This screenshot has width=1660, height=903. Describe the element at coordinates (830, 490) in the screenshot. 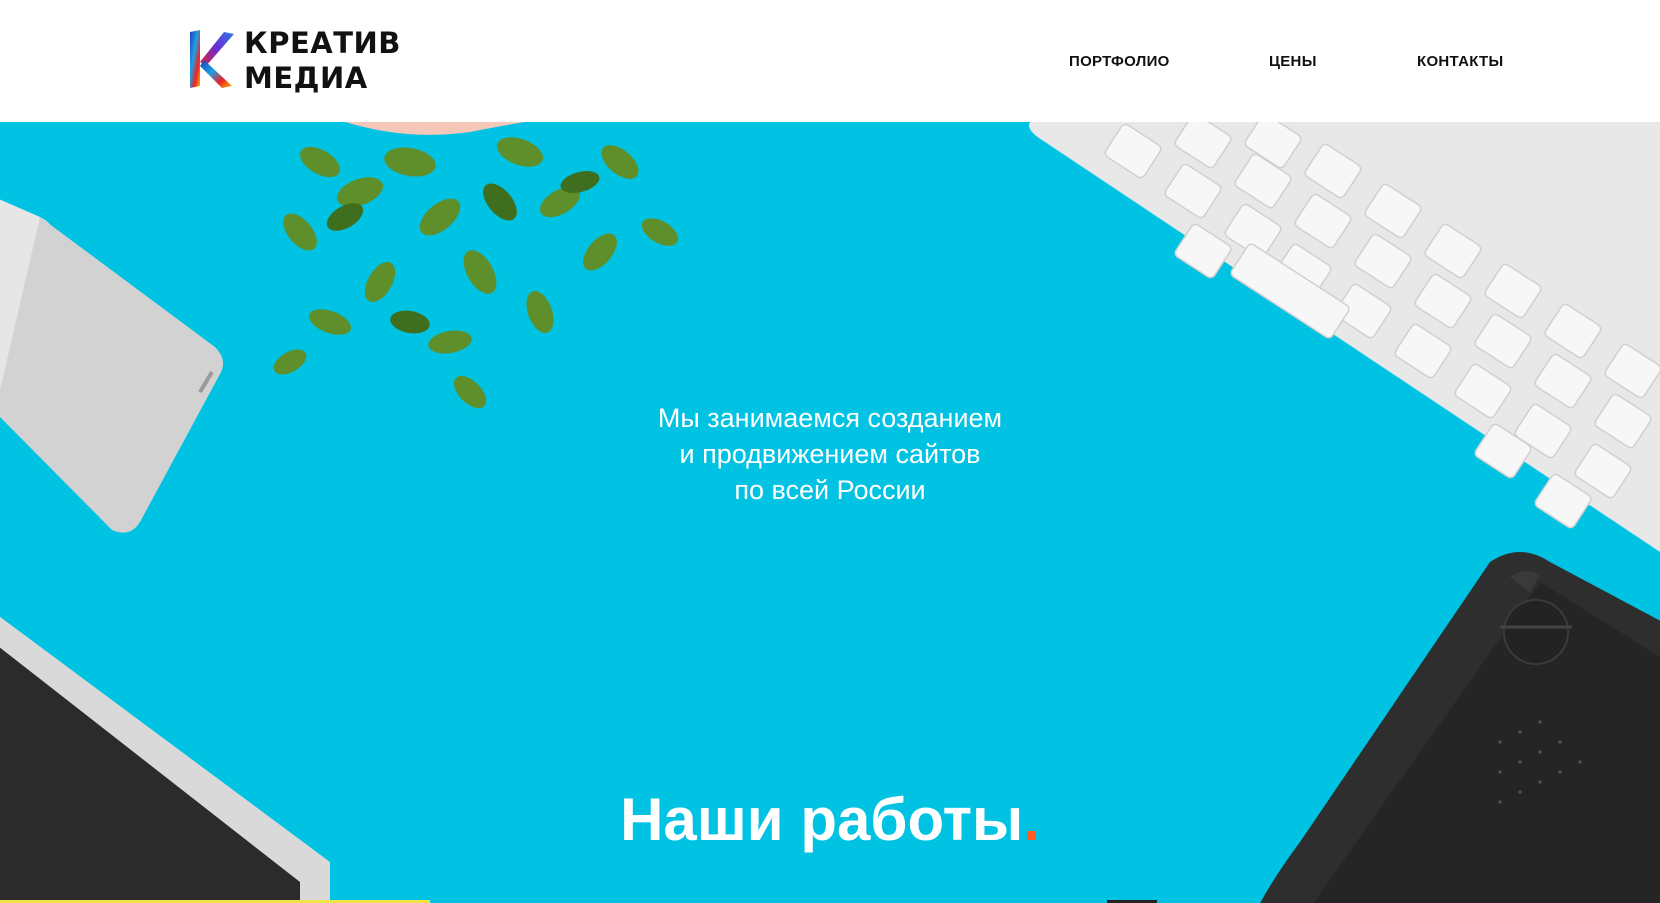

I see `tagline-line-3: по всей России` at that location.